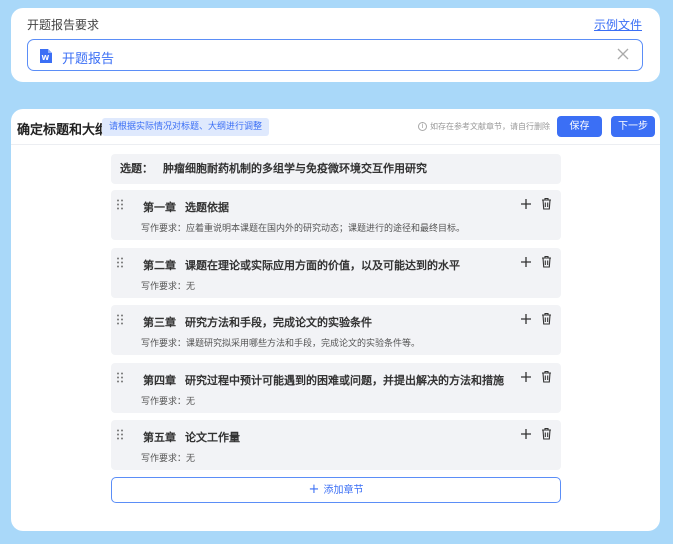  I want to click on chapter-name: 论文工作量, so click(212, 437).